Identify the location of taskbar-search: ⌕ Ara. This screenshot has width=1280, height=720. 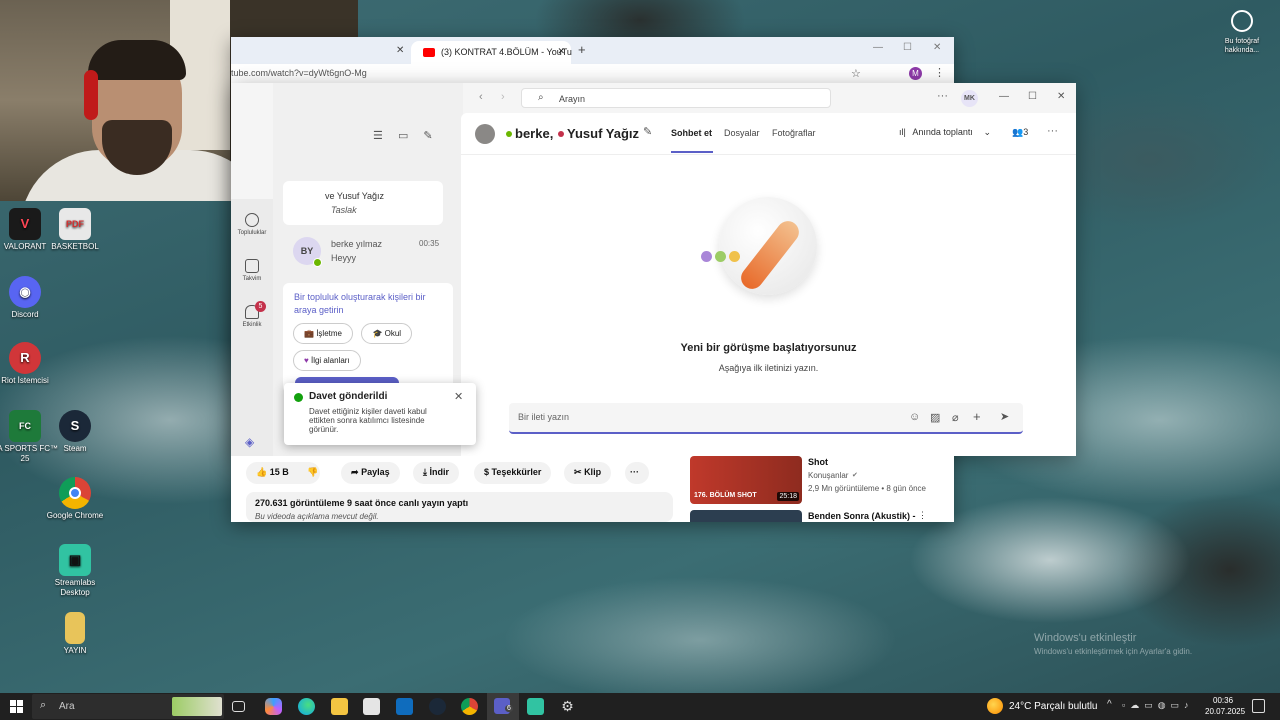
(128, 706).